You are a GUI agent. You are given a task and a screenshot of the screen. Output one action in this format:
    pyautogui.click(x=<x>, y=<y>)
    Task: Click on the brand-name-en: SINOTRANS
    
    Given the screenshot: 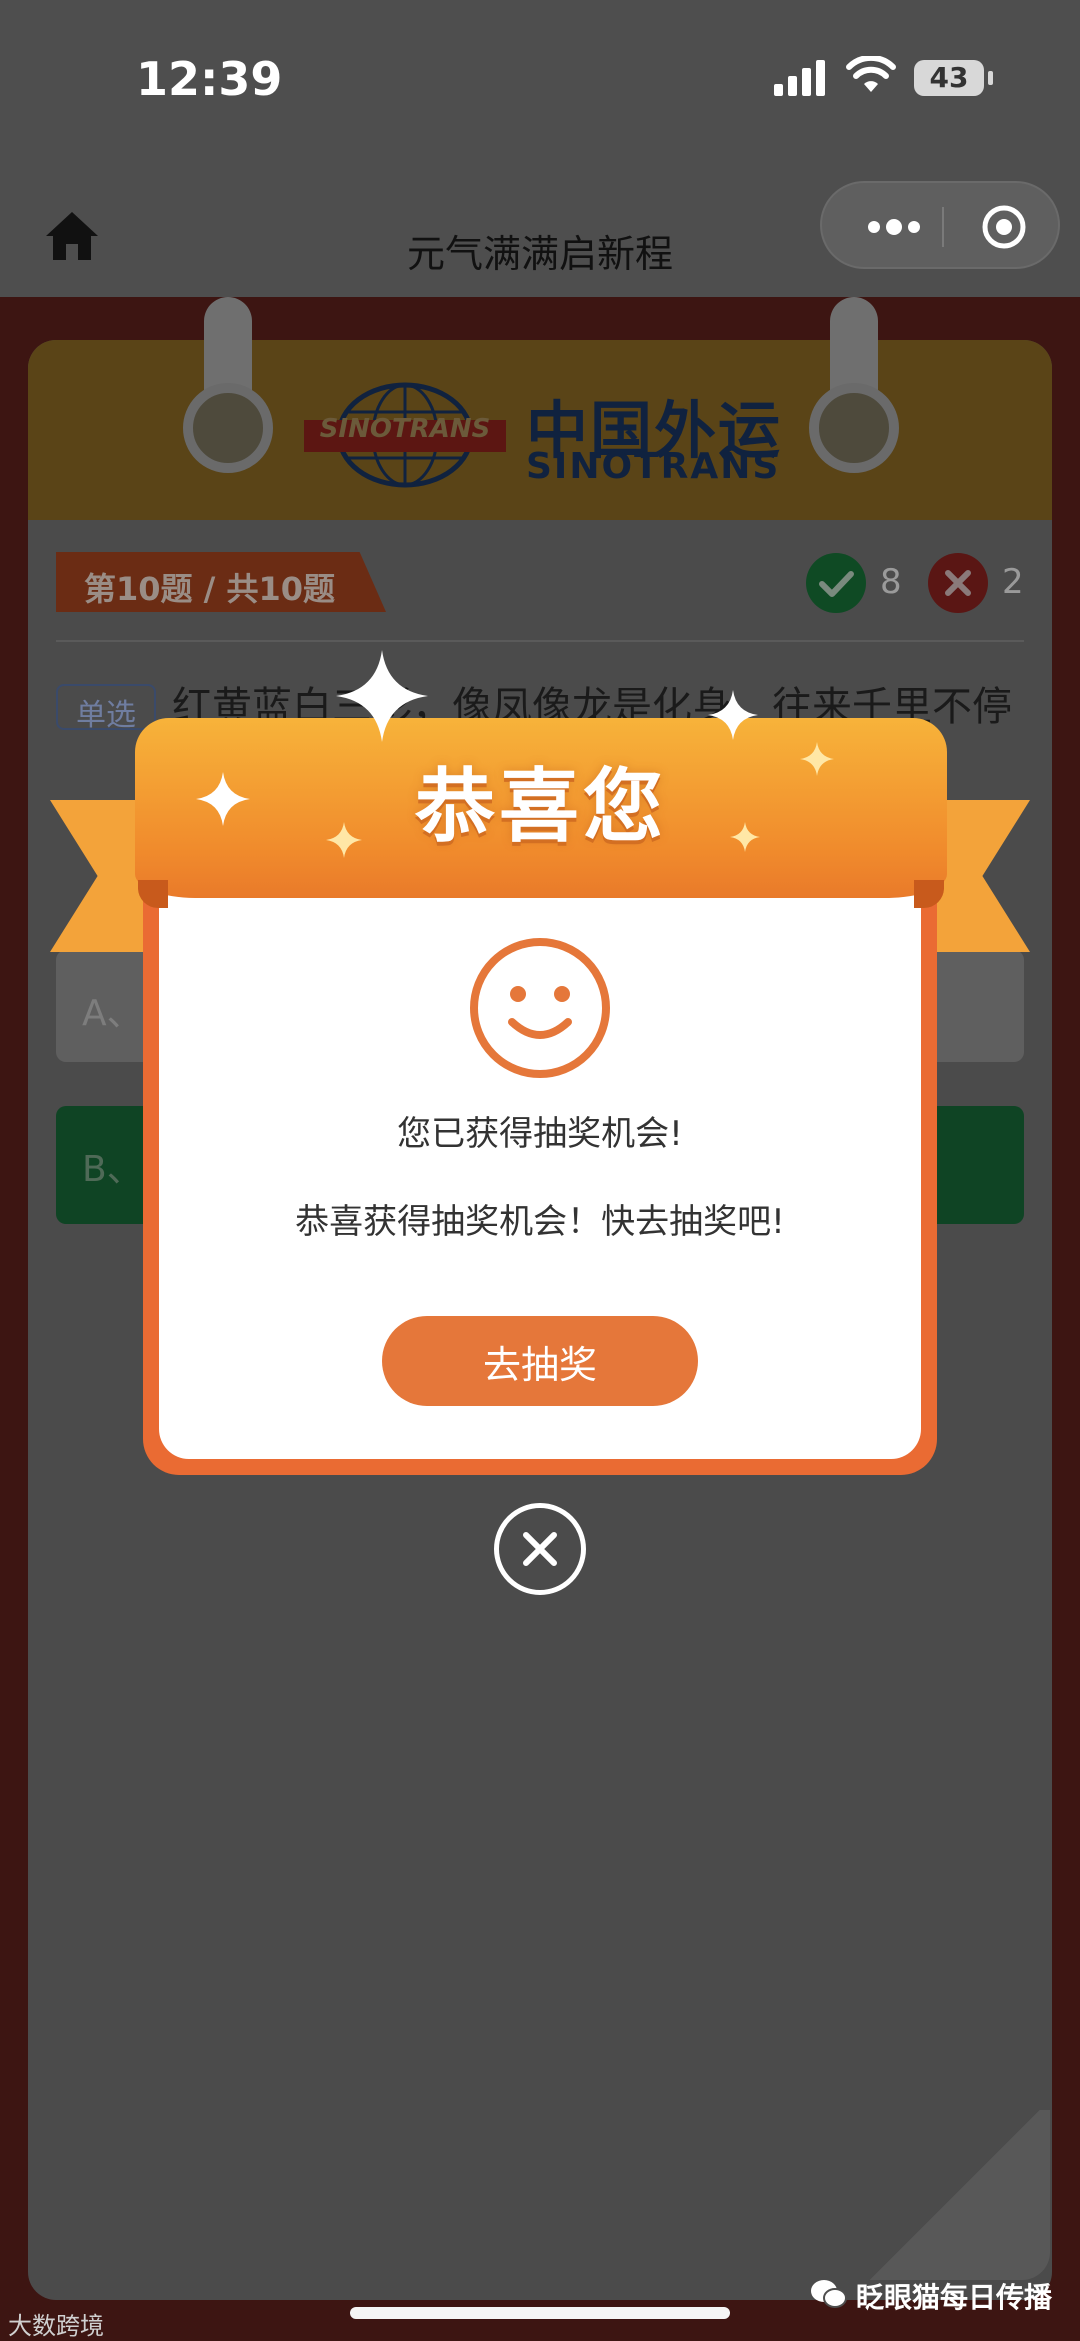 What is the action you would take?
    pyautogui.click(x=653, y=466)
    